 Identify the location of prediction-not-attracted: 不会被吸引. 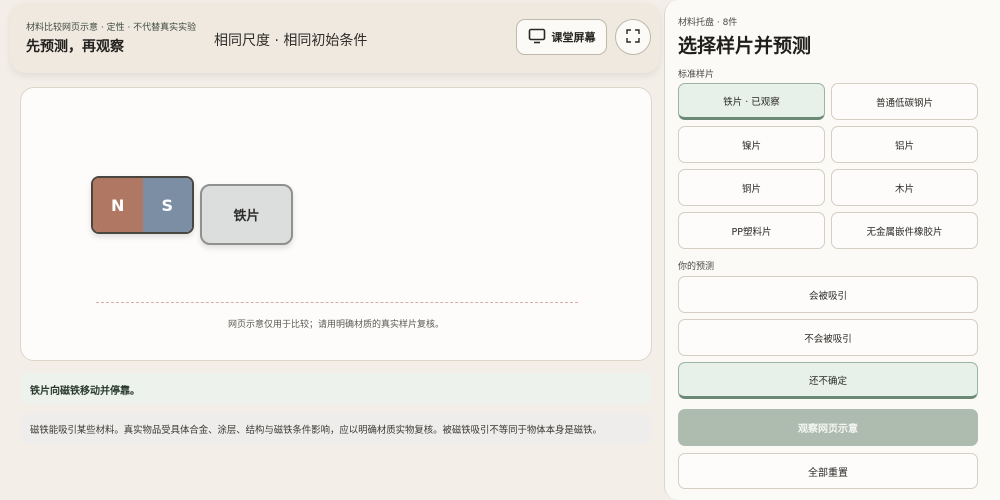
(828, 337).